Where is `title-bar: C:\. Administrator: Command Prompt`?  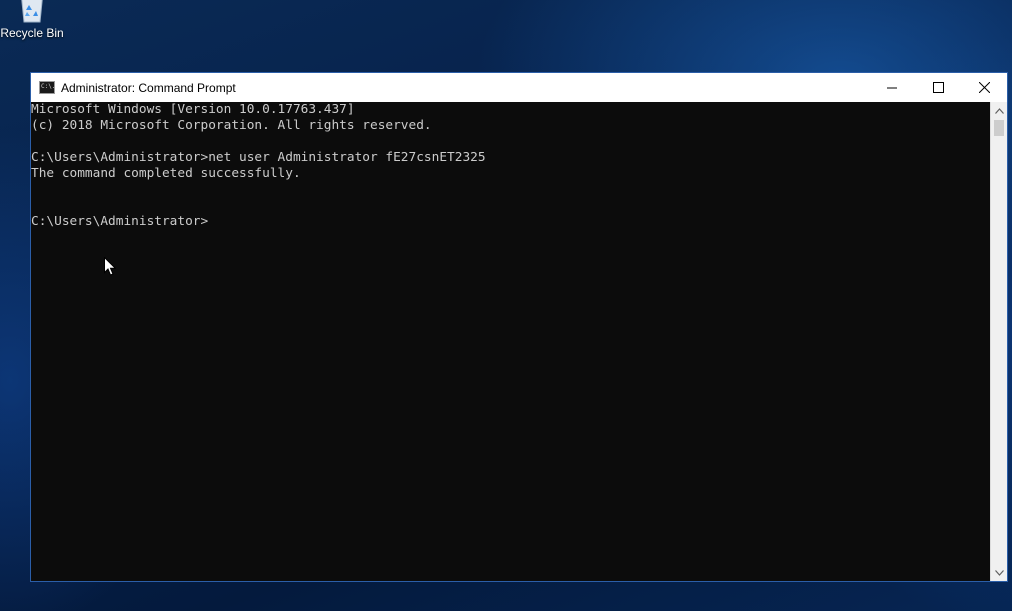
title-bar: C:\. Administrator: Command Prompt is located at coordinates (519, 87).